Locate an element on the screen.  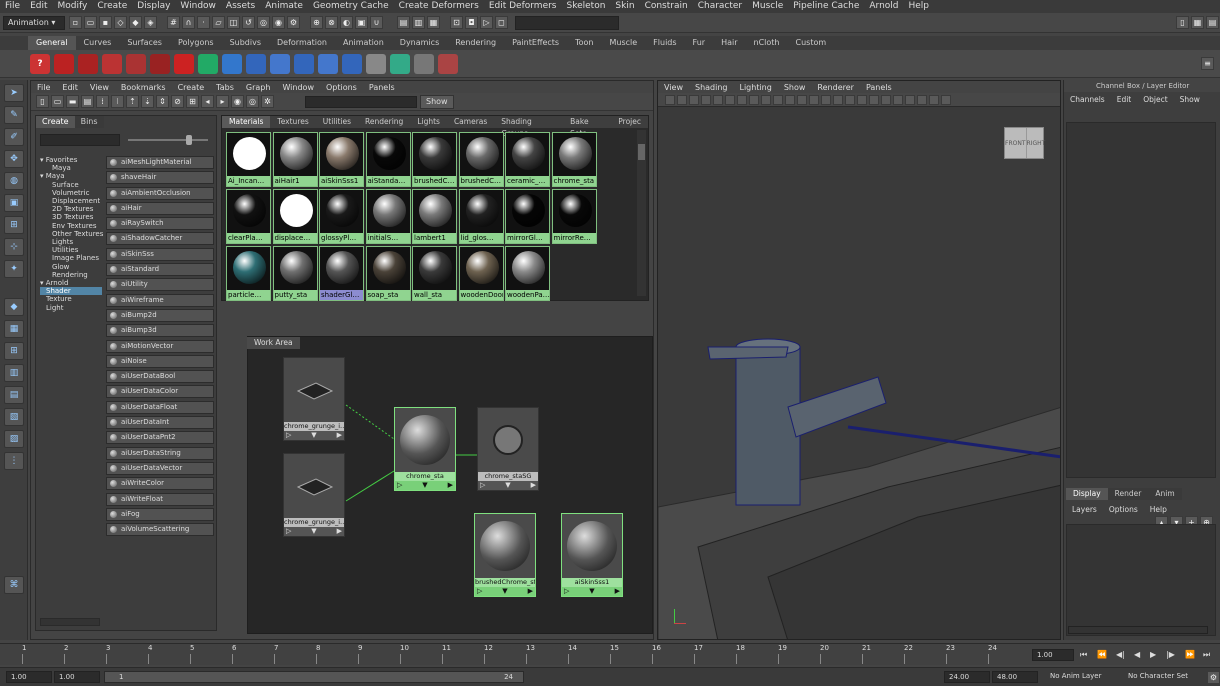
magnet-icon: ∪ is located at coordinates (376, 22).